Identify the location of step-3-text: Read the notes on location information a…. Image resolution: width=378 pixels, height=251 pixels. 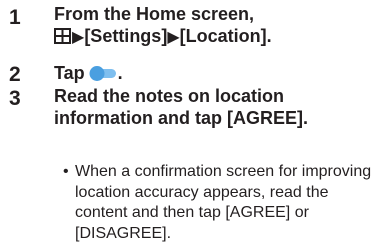
(181, 107).